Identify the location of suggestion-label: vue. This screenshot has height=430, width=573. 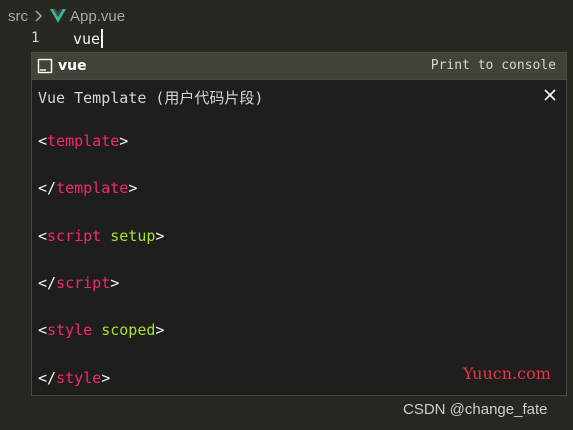
(72, 66).